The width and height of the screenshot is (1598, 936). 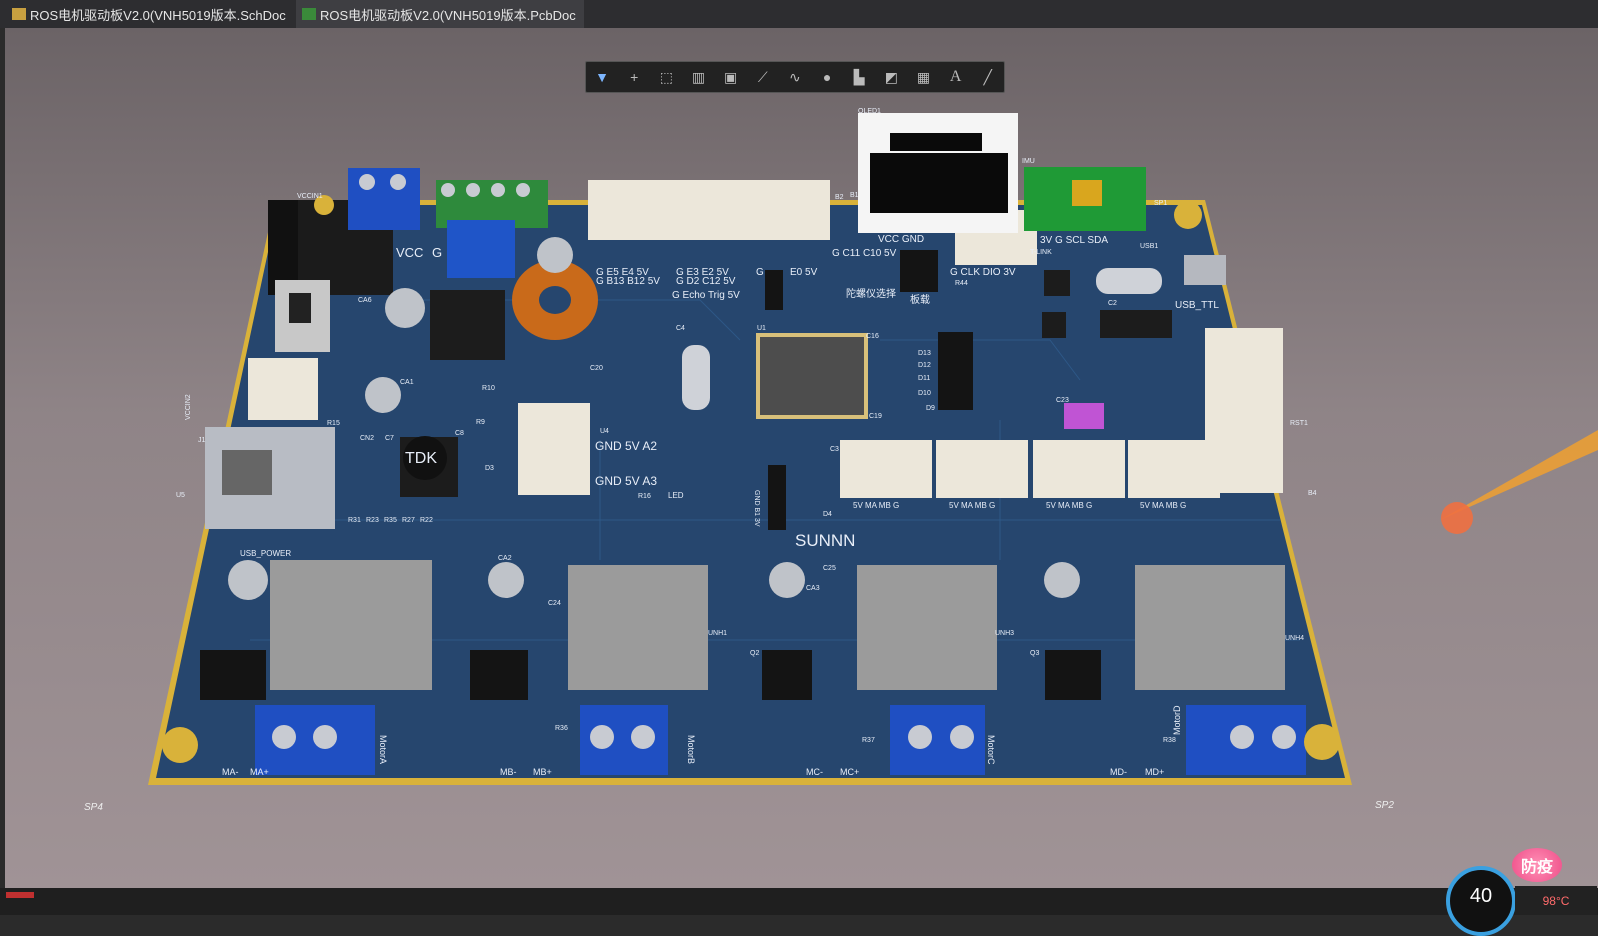 I want to click on term-mc-plus: MC+, so click(x=849, y=772).